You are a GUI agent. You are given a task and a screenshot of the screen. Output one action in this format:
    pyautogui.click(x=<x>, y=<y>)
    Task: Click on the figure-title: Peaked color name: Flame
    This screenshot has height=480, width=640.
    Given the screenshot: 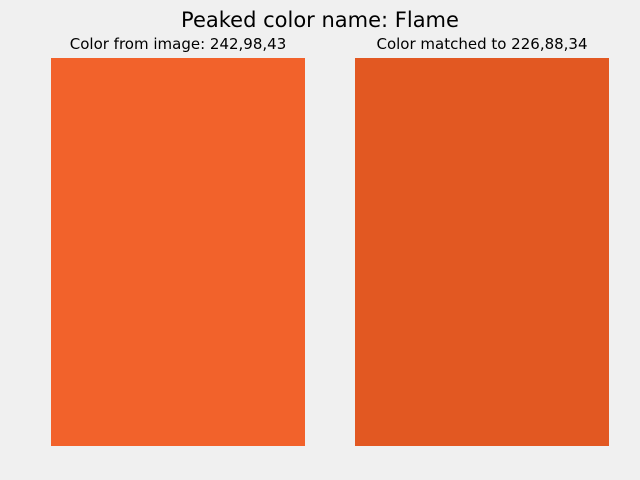 What is the action you would take?
    pyautogui.click(x=320, y=20)
    